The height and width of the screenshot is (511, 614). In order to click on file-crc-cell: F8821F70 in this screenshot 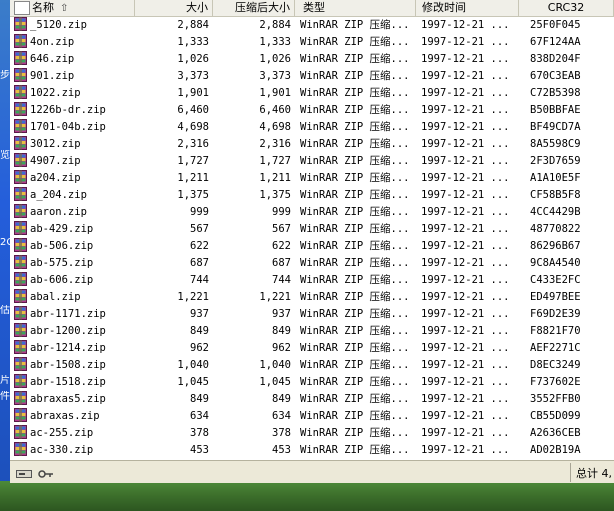, I will do `click(572, 331)`.